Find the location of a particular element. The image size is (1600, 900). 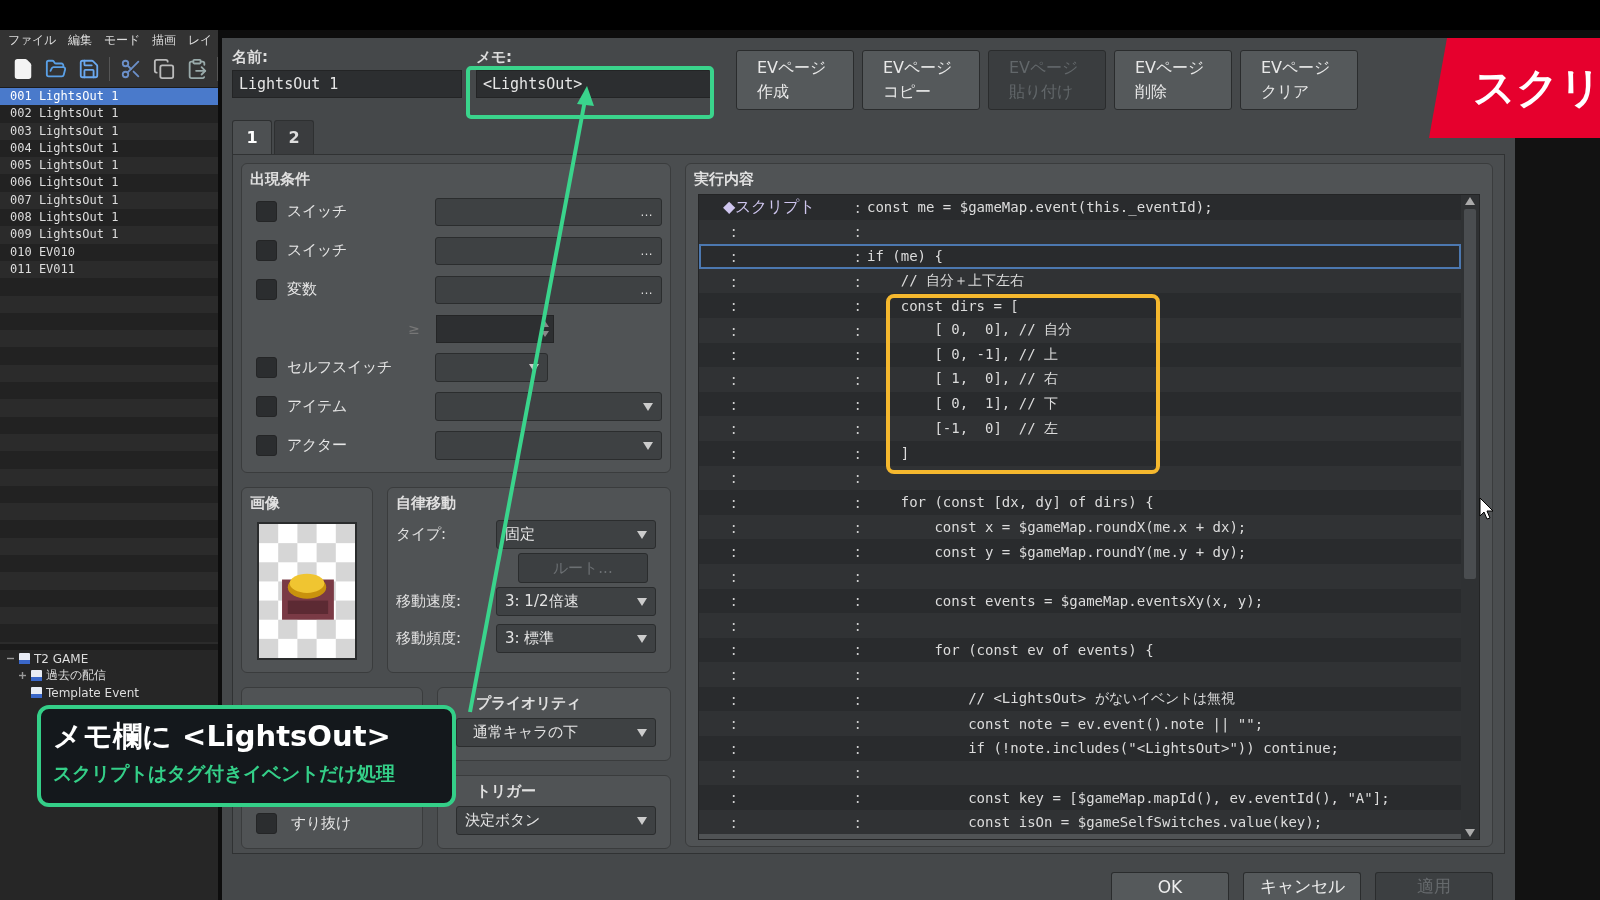

dialog-button: OK is located at coordinates (1170, 886).